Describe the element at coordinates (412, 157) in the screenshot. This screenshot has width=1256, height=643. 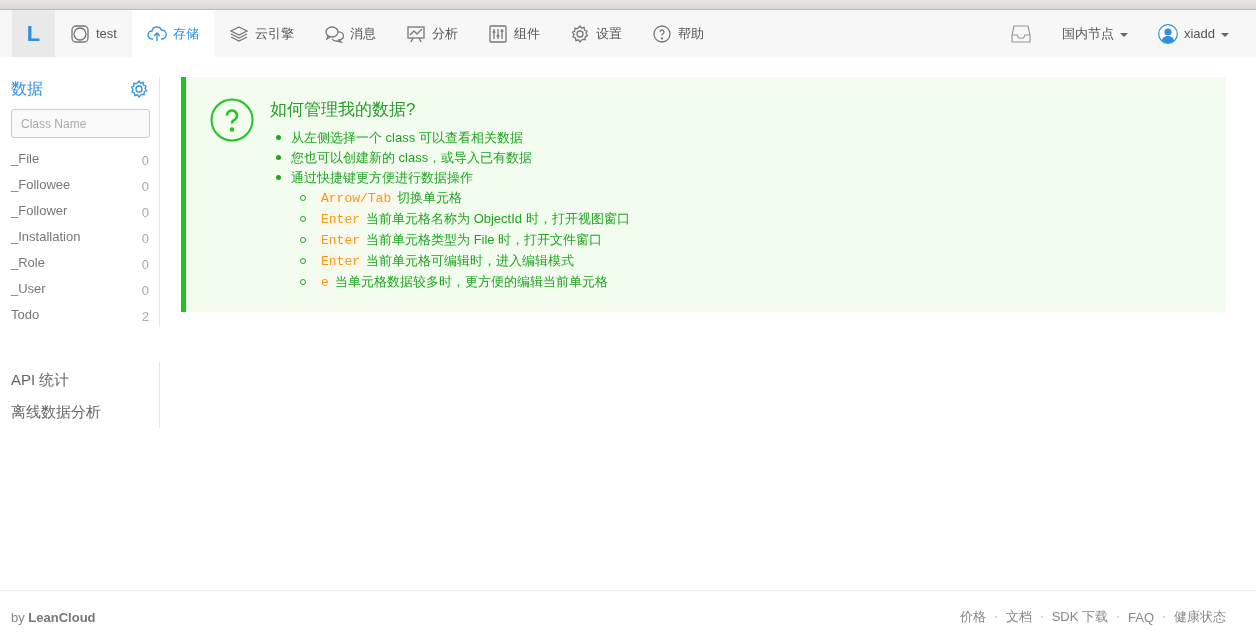
I see `help-text: 您也可以创建新的 class，或导入已有数据` at that location.